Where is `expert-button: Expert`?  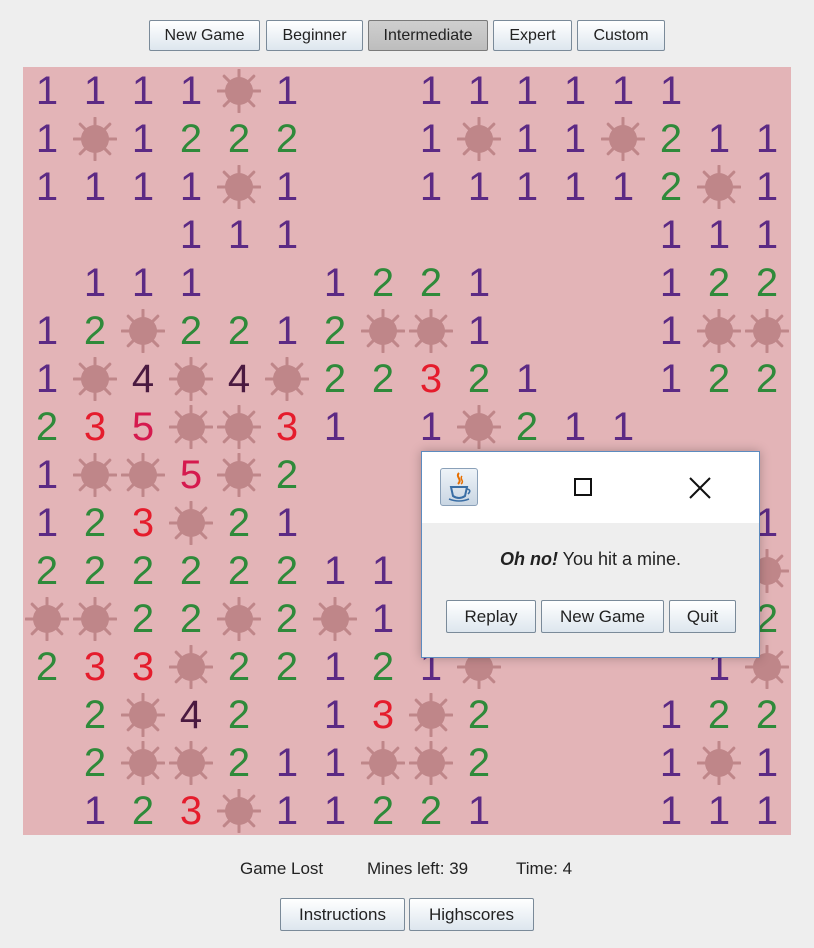 expert-button: Expert is located at coordinates (532, 35).